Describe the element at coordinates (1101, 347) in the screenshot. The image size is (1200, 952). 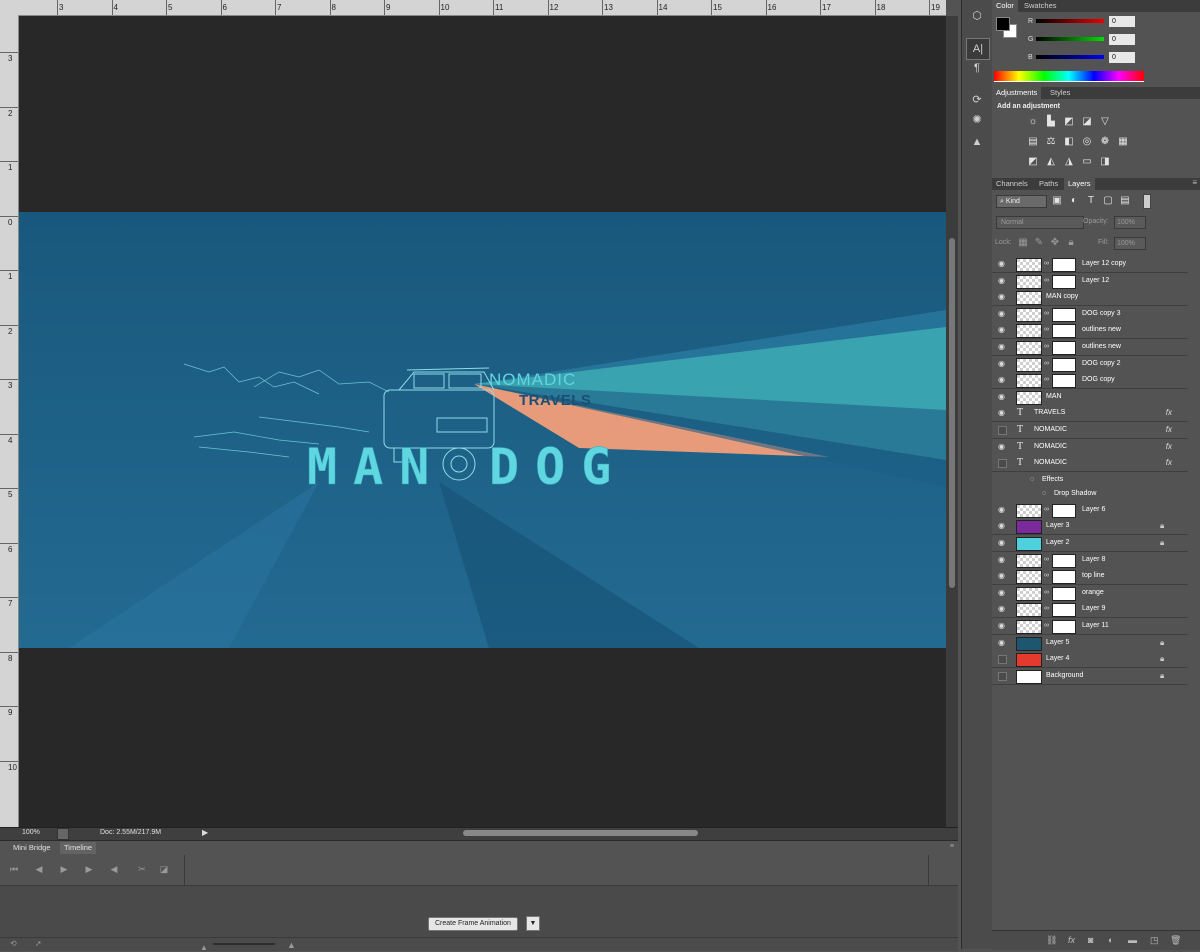
I see `layer-name: outlines new` at that location.